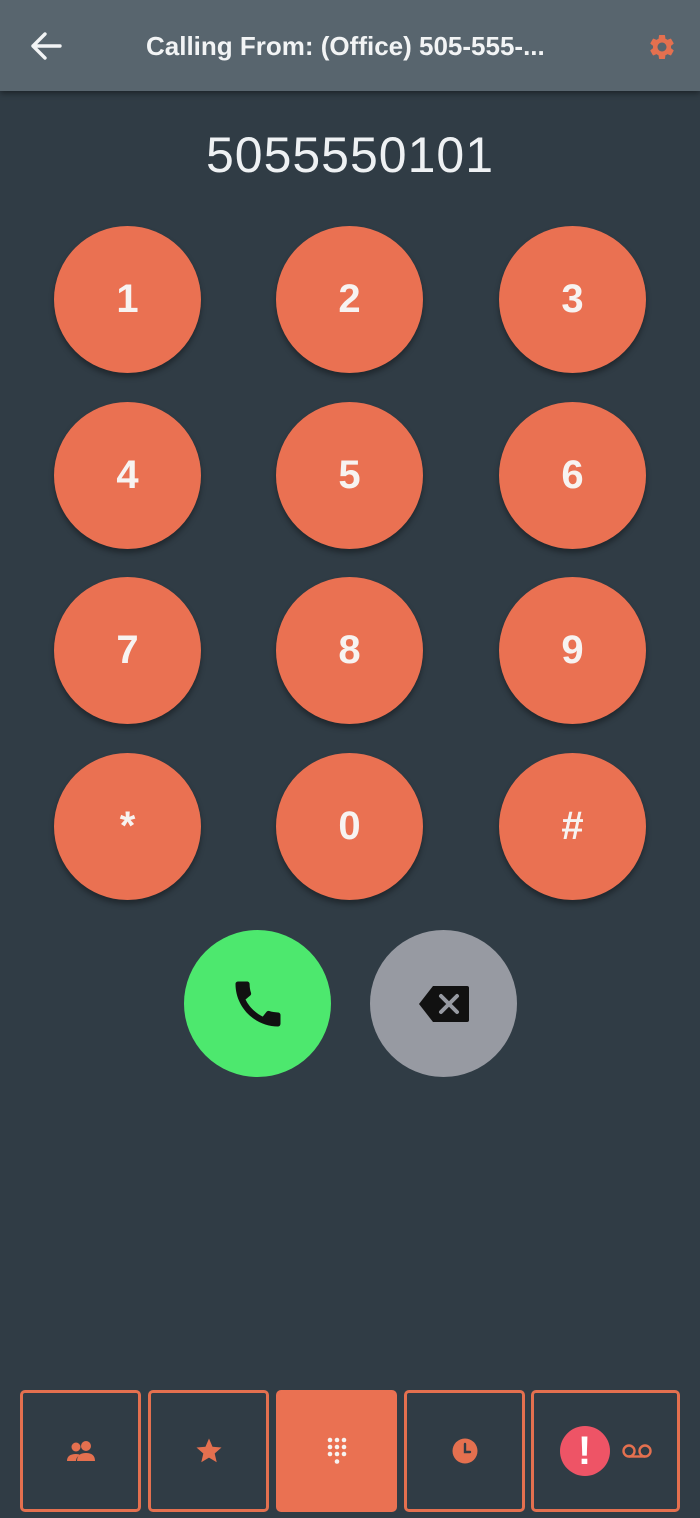  I want to click on key-label: *, so click(127, 826).